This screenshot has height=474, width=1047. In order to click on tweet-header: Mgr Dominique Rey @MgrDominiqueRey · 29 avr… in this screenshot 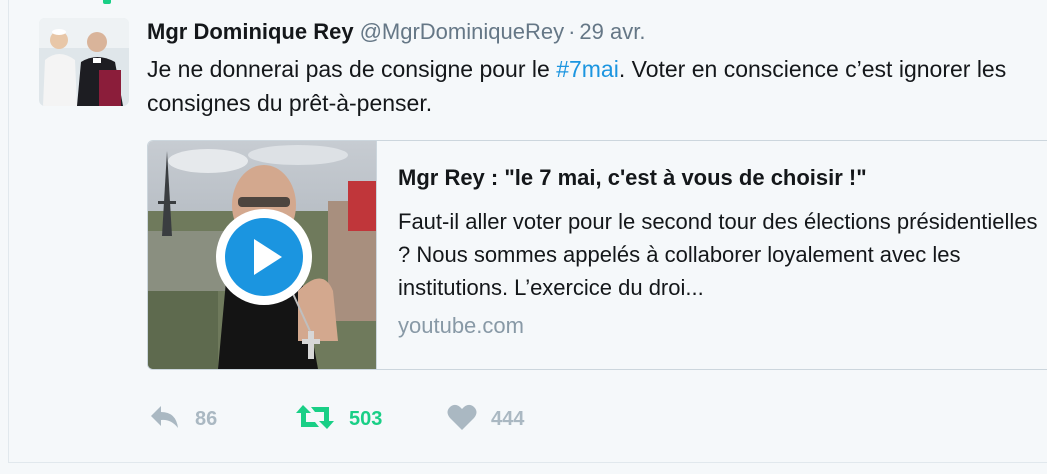, I will do `click(396, 32)`.